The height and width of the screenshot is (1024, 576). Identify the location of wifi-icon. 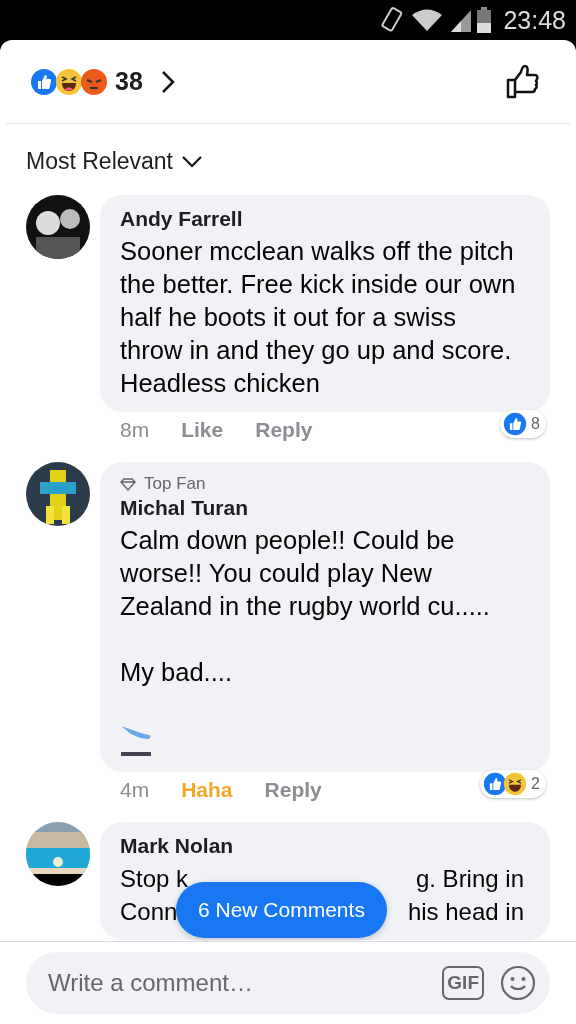
(427, 20).